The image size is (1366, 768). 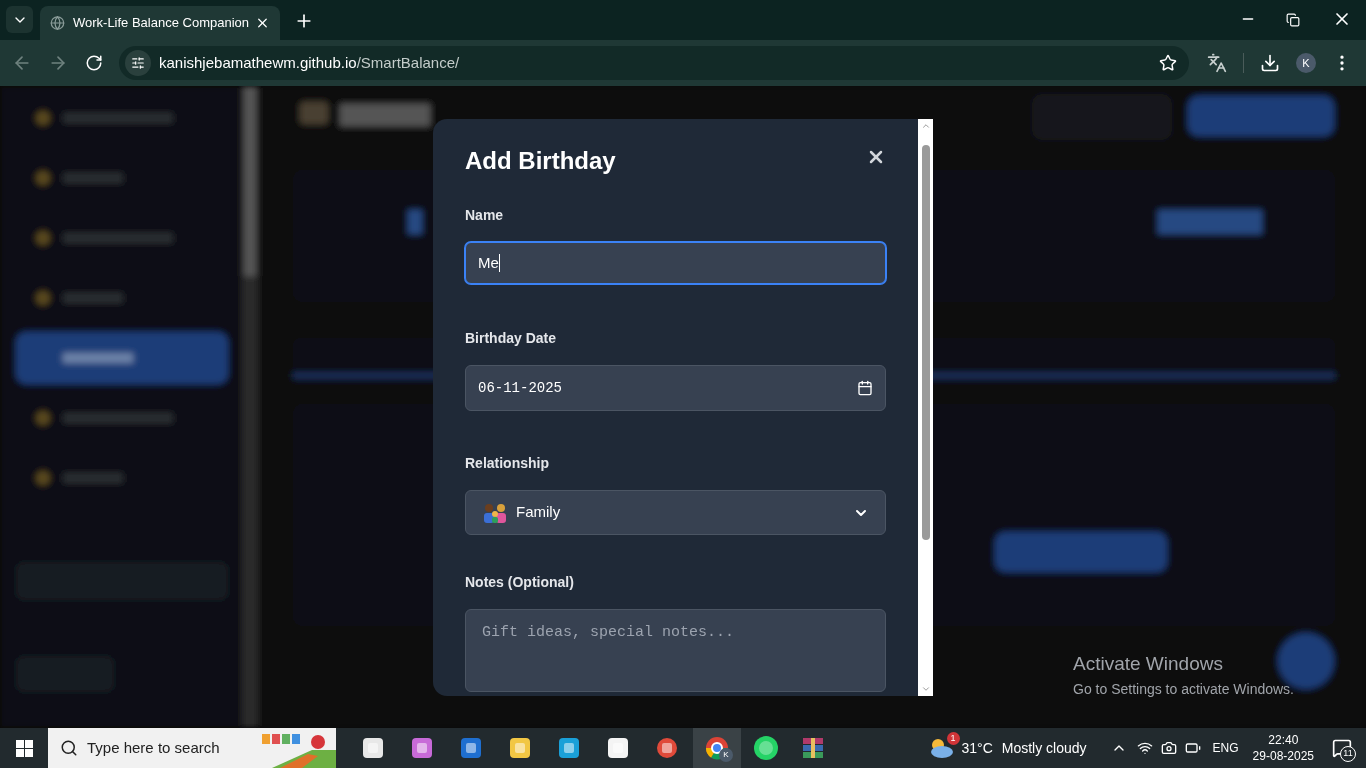 I want to click on reload-icon, so click(x=94, y=63).